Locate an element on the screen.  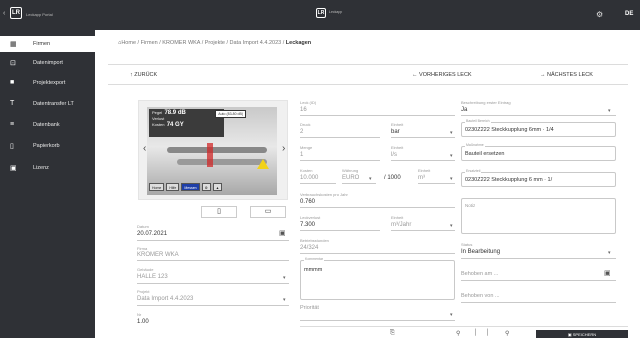
pin-icon: ⚲ is located at coordinates (507, 333).